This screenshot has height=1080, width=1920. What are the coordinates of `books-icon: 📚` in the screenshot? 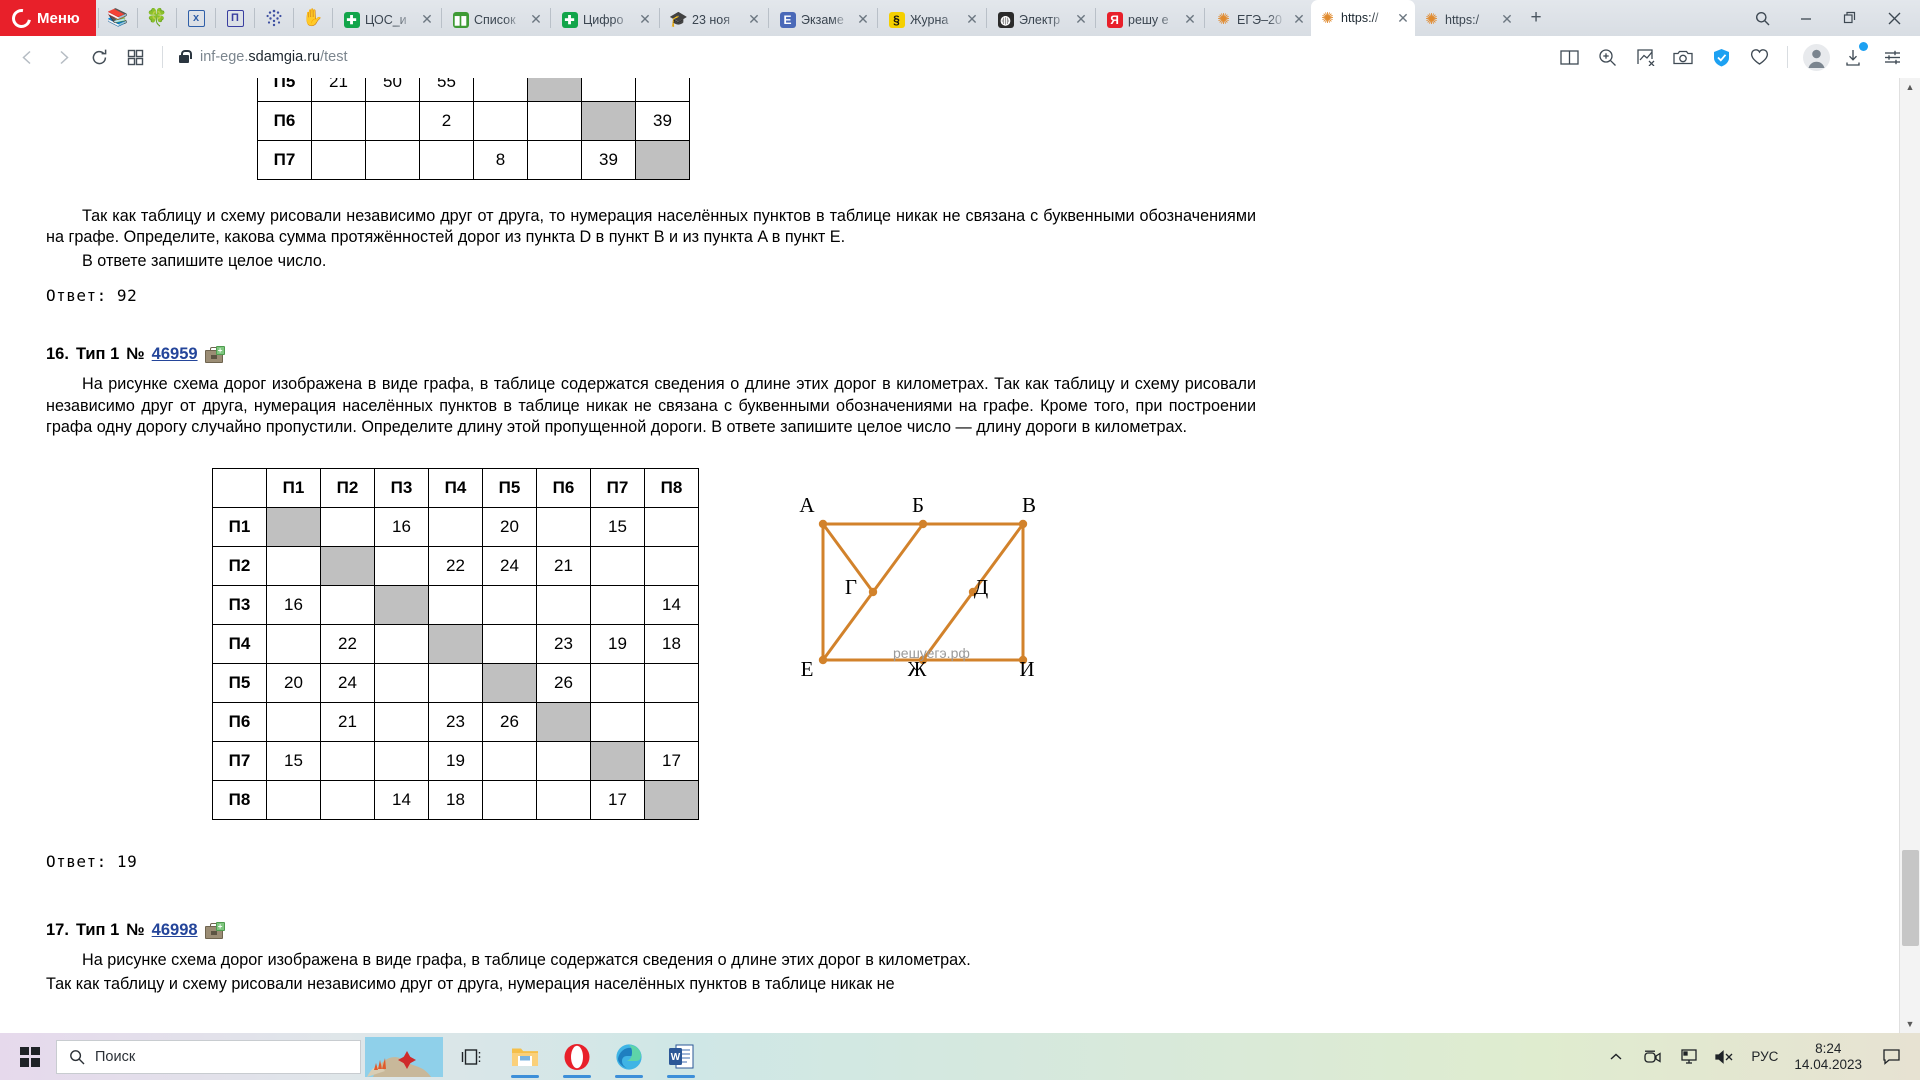 It's located at (118, 18).